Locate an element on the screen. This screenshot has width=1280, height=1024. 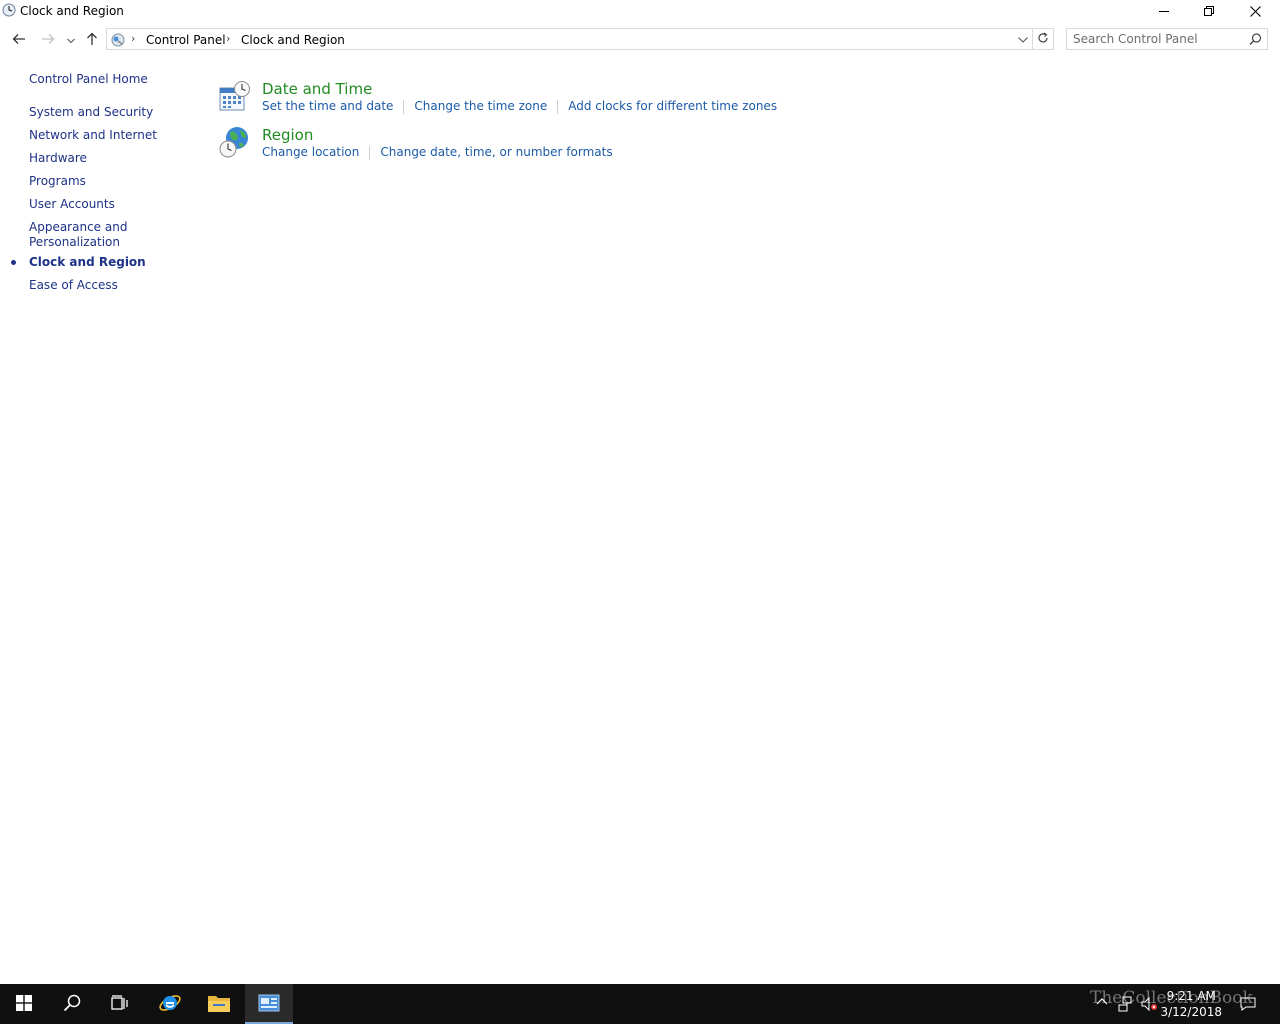
recent-dropdown-icon is located at coordinates (71, 40).